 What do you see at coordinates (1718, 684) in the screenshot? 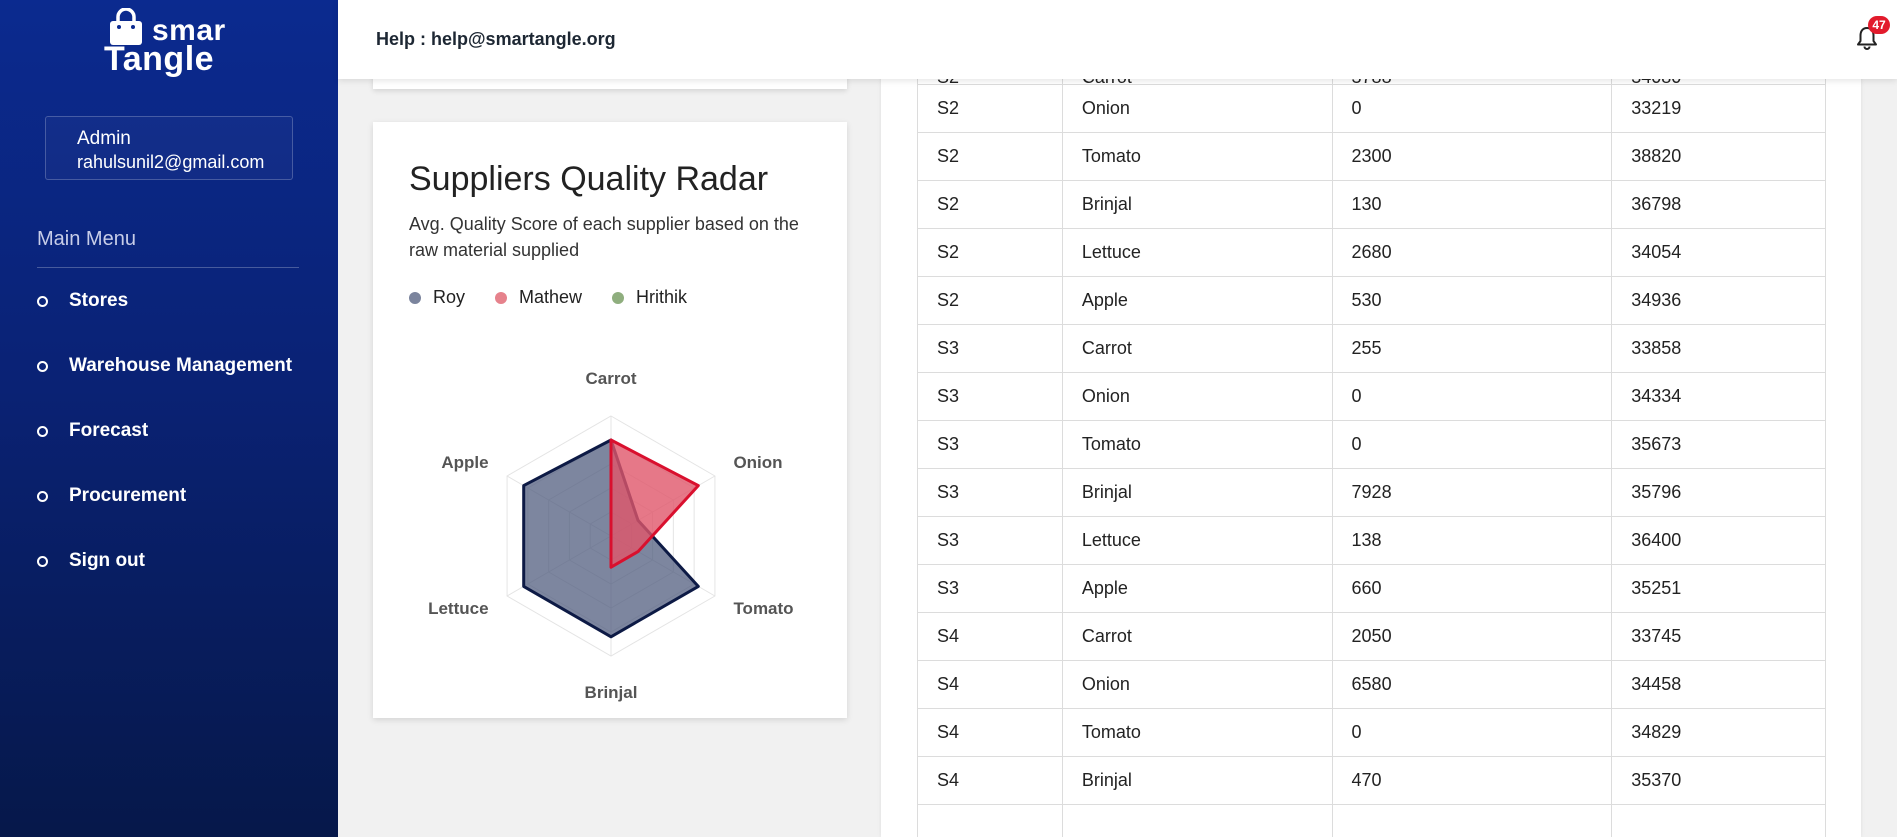
I see `price-cell: 34458` at bounding box center [1718, 684].